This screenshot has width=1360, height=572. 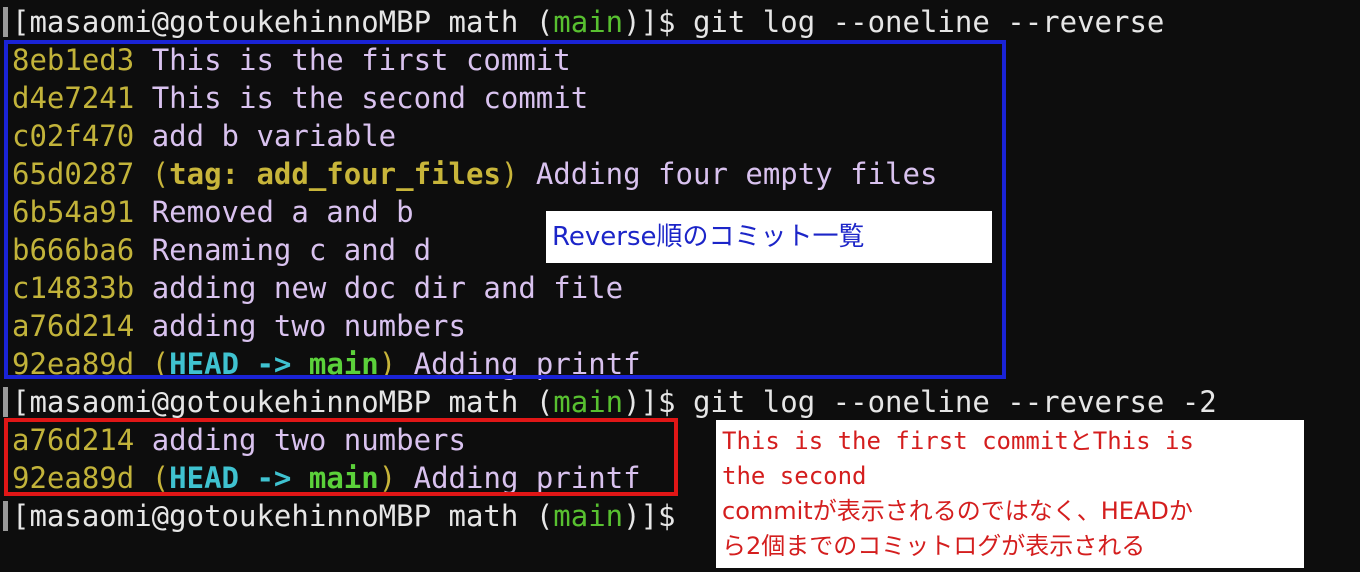 I want to click on prompt-line-3: [masaomi@gotoukehinnoMBP math (main)]$, so click(x=352, y=516).